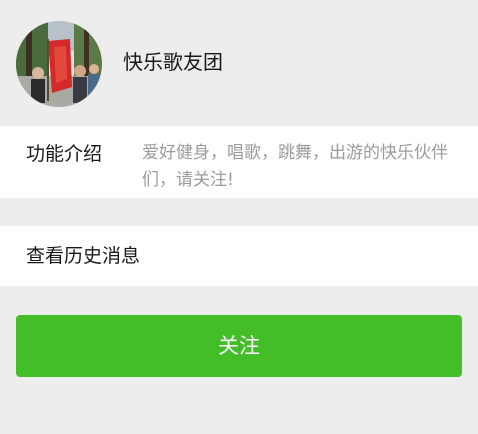 This screenshot has width=478, height=434. What do you see at coordinates (173, 62) in the screenshot?
I see `account-name: 快乐歌友团` at bounding box center [173, 62].